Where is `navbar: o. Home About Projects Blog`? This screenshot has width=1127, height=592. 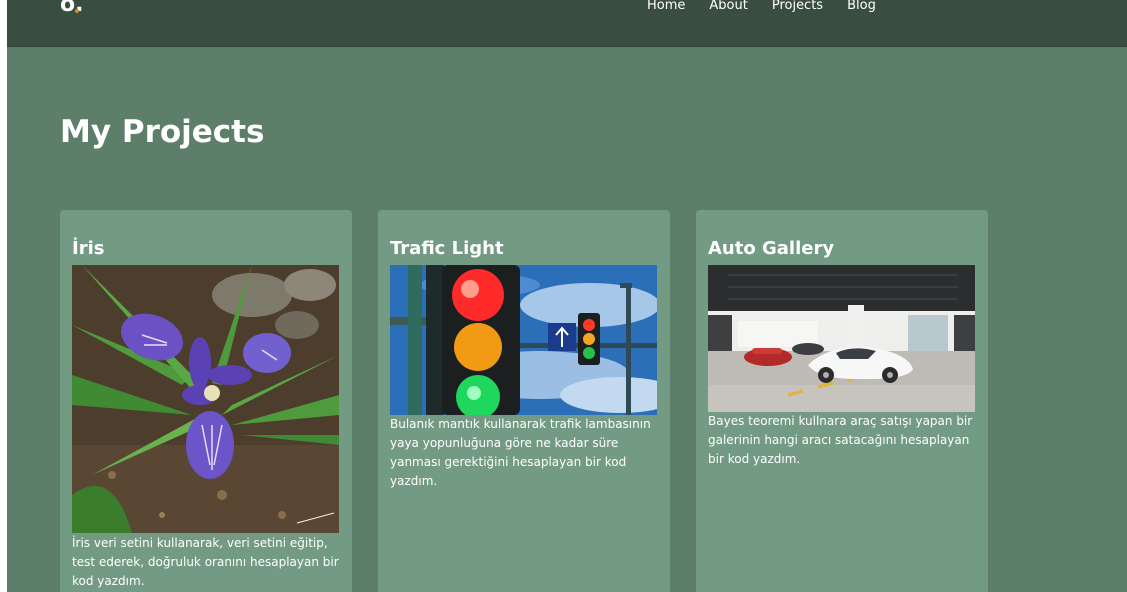
navbar: o. Home About Projects Blog is located at coordinates (567, 23).